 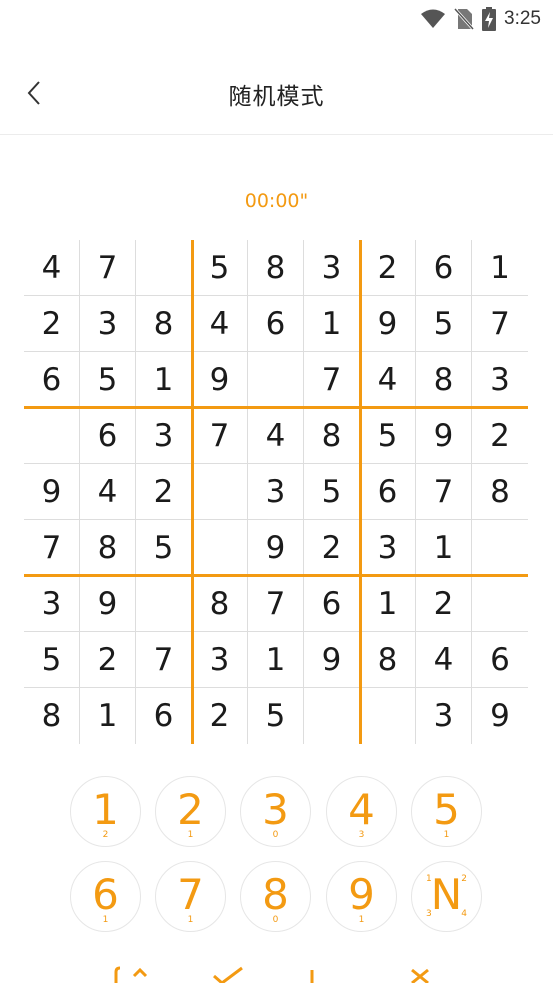 What do you see at coordinates (275, 811) in the screenshot?
I see `number-button-3: 3 0` at bounding box center [275, 811].